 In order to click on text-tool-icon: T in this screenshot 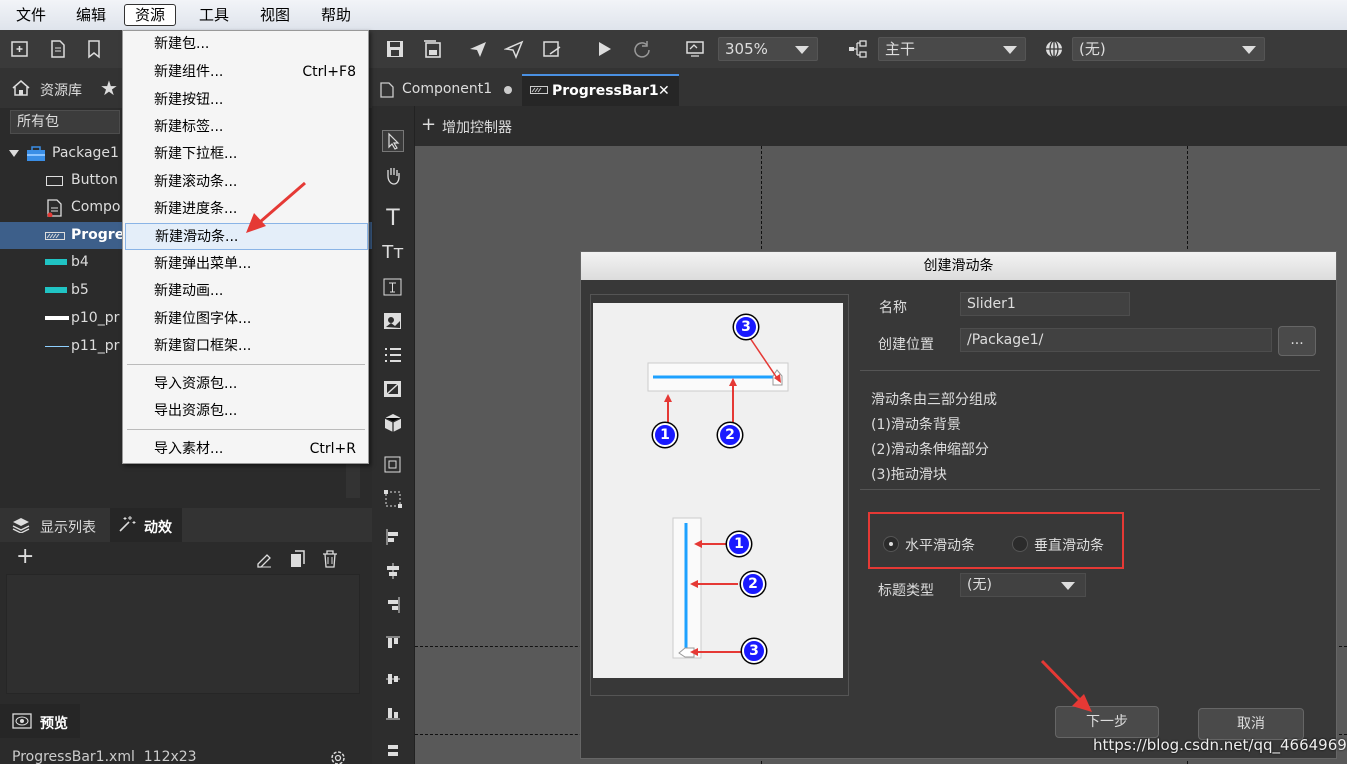, I will do `click(393, 219)`.